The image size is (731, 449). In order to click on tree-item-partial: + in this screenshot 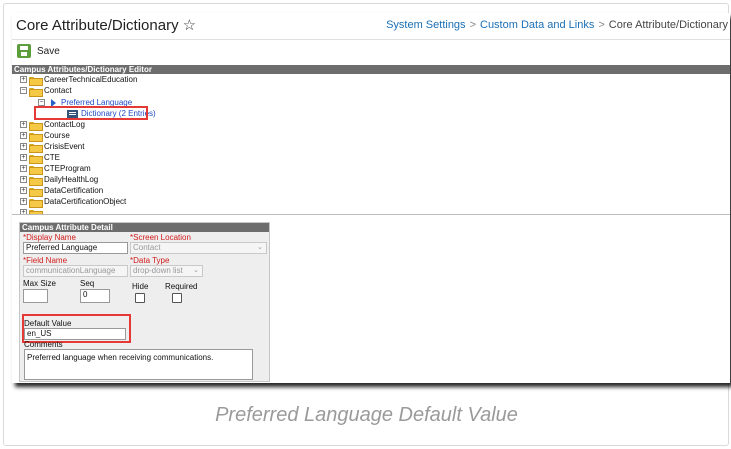, I will do `click(32, 211)`.